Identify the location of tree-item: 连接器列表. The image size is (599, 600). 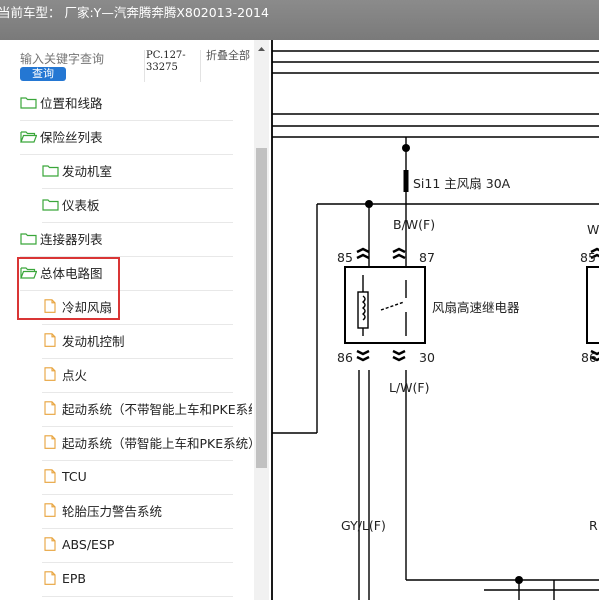
(136, 238).